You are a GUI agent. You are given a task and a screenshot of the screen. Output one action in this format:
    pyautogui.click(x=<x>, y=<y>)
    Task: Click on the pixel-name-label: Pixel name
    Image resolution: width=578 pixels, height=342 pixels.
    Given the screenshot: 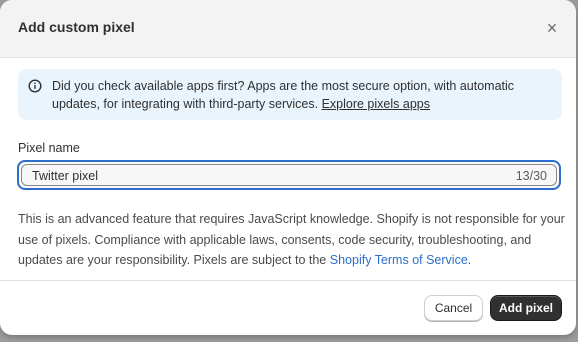 What is the action you would take?
    pyautogui.click(x=49, y=148)
    